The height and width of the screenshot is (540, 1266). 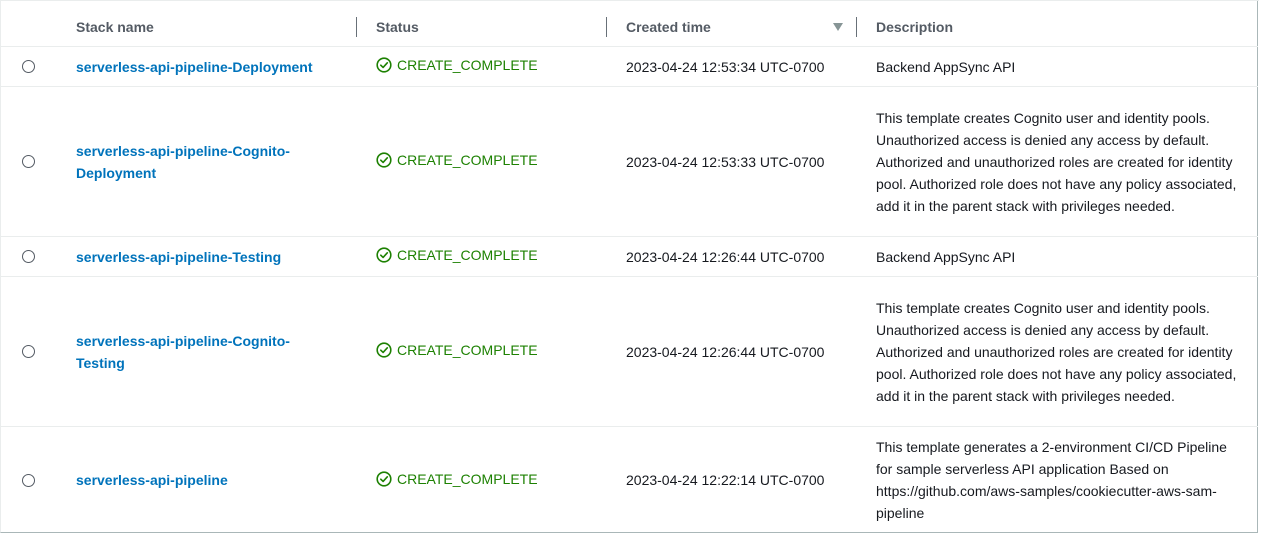 What do you see at coordinates (207, 27) in the screenshot?
I see `header-stack-name: Stack name` at bounding box center [207, 27].